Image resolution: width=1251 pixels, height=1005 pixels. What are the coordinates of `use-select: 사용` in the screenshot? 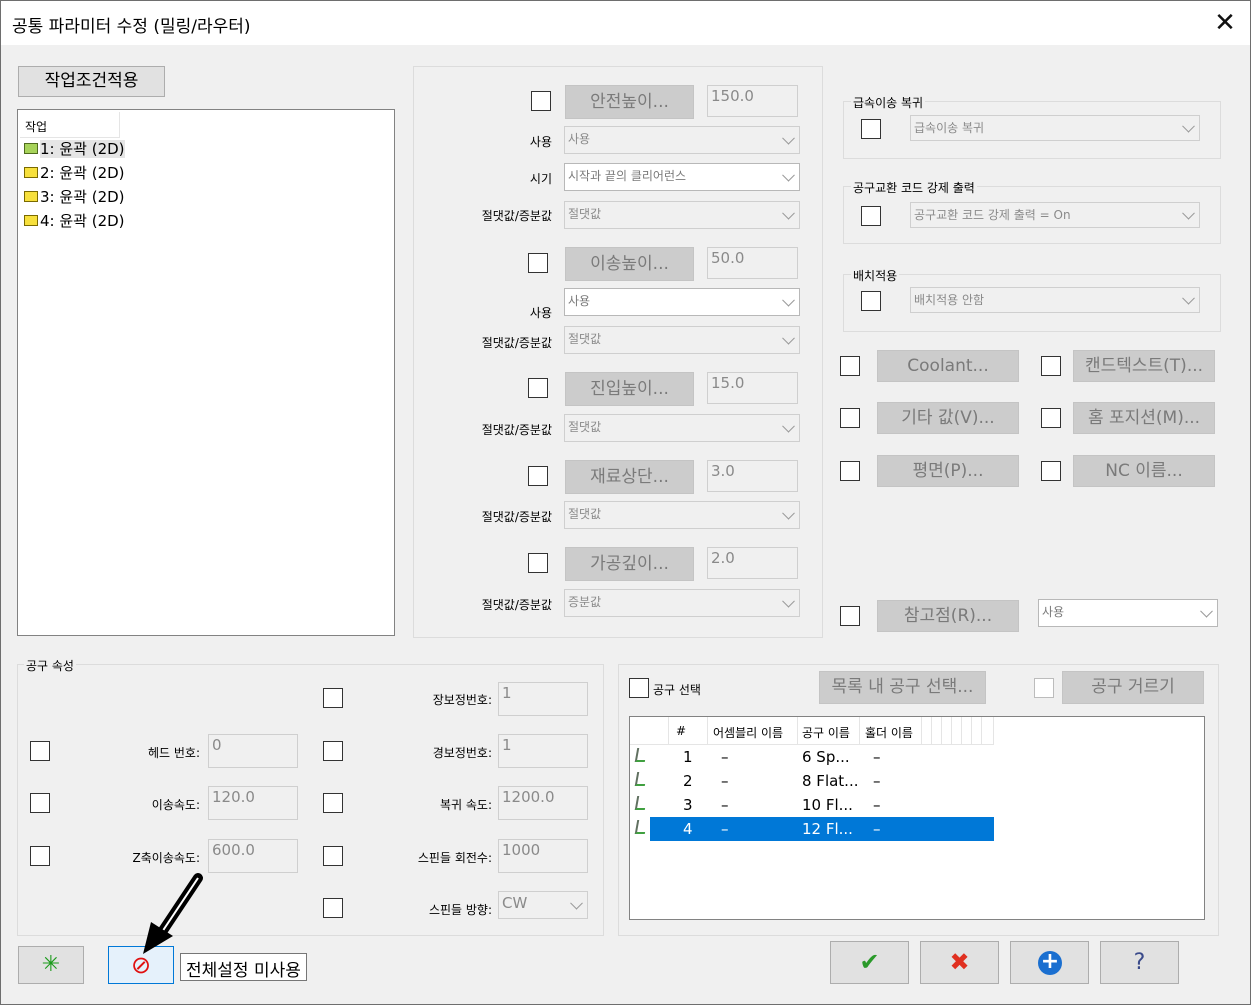 It's located at (682, 140).